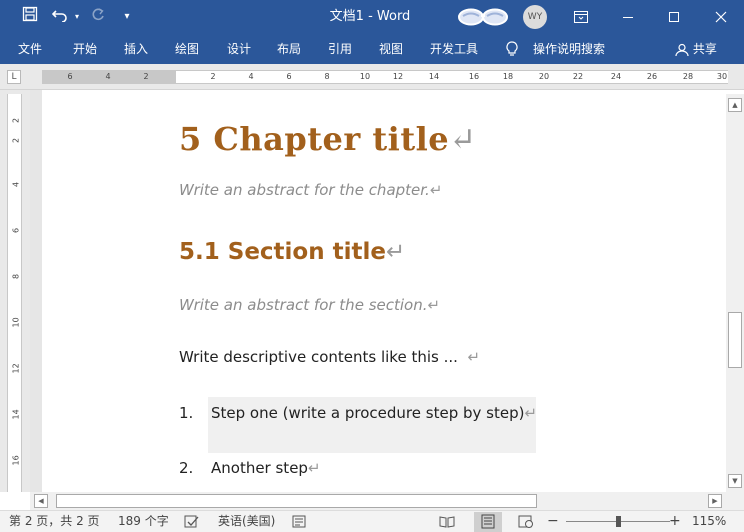 The image size is (744, 532). I want to click on tab-design: 设计, so click(239, 49).